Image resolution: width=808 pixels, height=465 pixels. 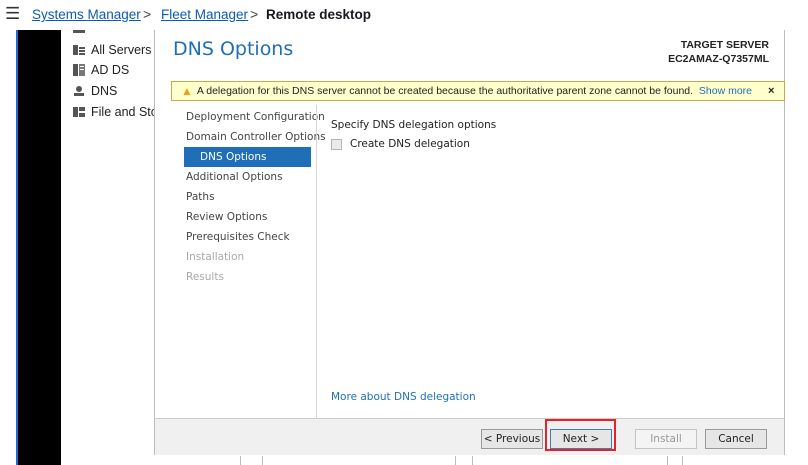 I want to click on step-dns-options: DNS Options, so click(x=247, y=157).